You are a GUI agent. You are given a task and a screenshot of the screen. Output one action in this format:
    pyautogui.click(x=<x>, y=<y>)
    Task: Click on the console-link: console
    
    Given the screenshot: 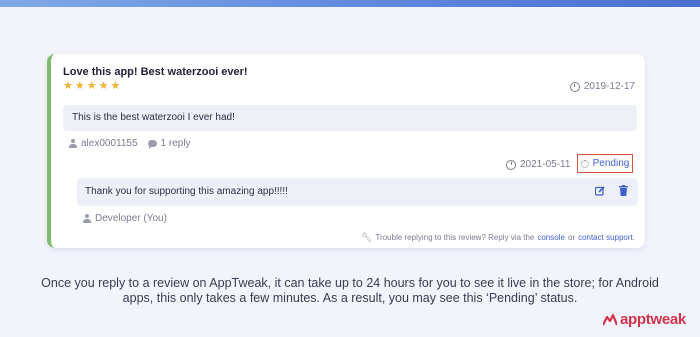 What is the action you would take?
    pyautogui.click(x=551, y=237)
    